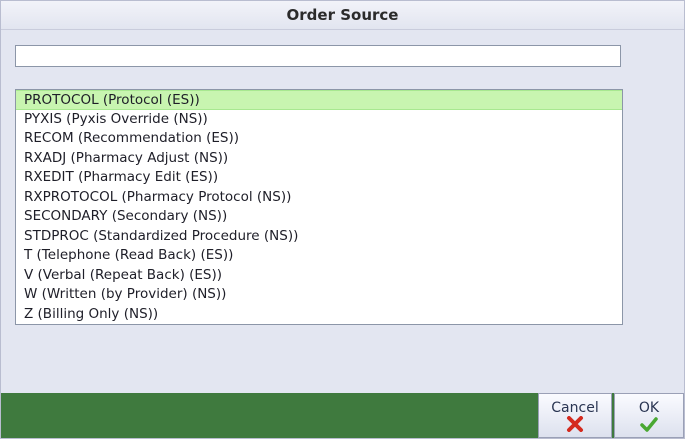 The height and width of the screenshot is (439, 685). Describe the element at coordinates (319, 159) in the screenshot. I see `list-item: RXADJ (Pharmacy Adjust (NS))` at that location.